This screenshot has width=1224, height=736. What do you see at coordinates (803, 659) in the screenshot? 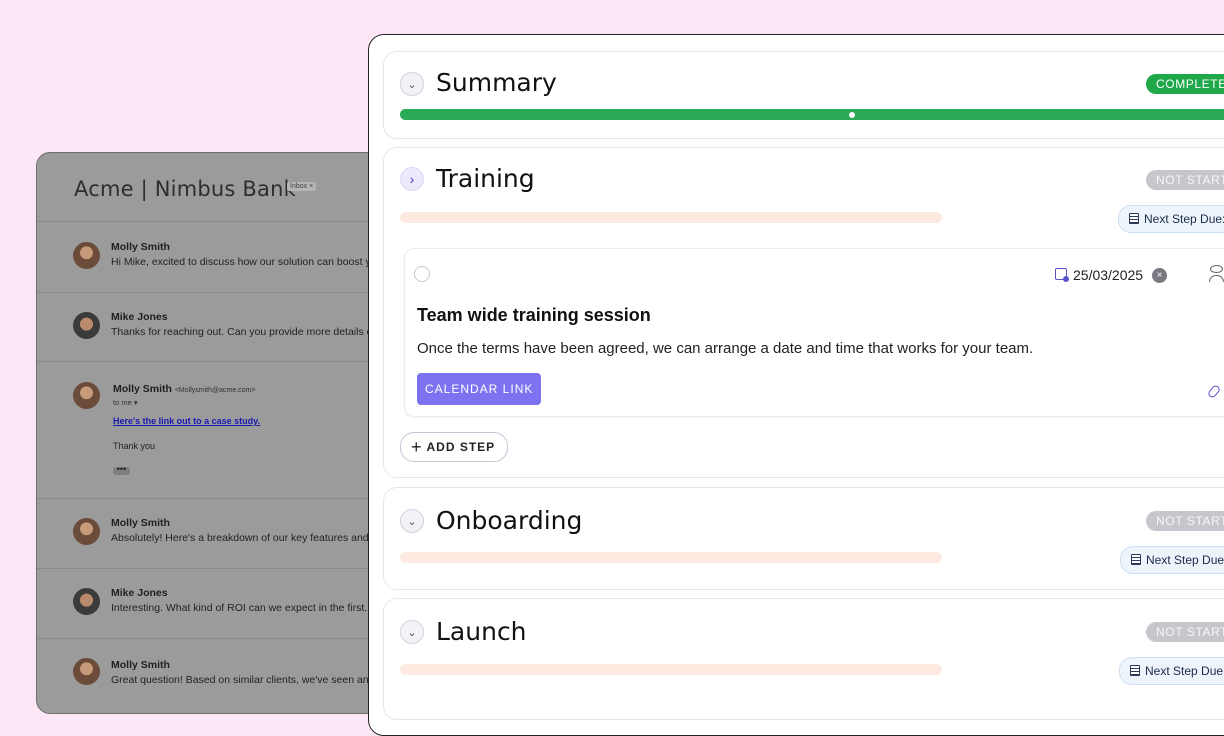
I see `section-card-launch: ⌄ Launch NOT STARTE Next Step Due:` at bounding box center [803, 659].